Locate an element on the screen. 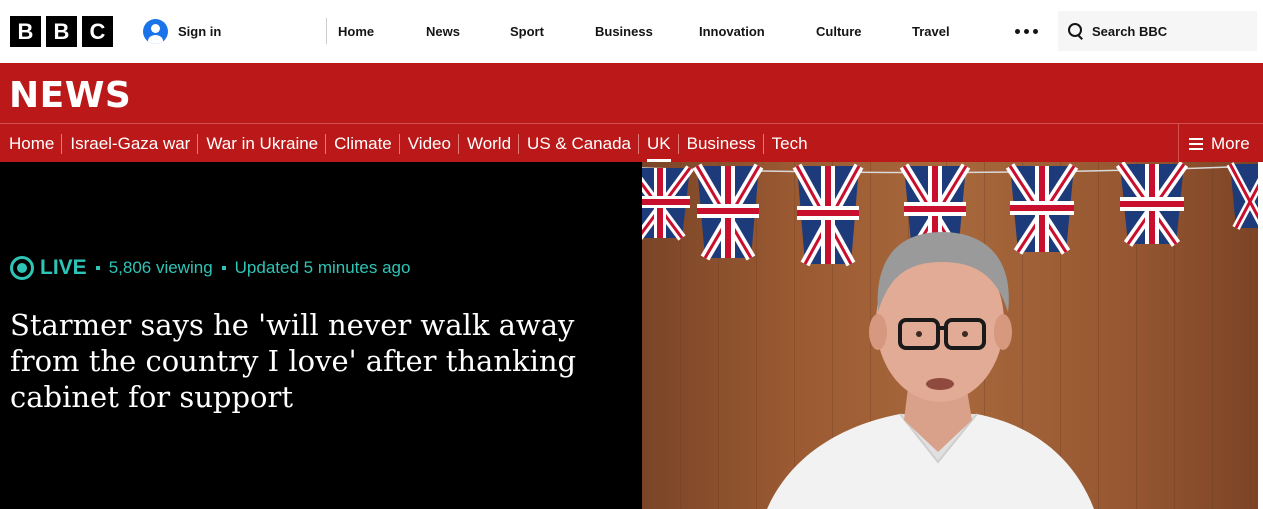  topnav-home: Home is located at coordinates (356, 31).